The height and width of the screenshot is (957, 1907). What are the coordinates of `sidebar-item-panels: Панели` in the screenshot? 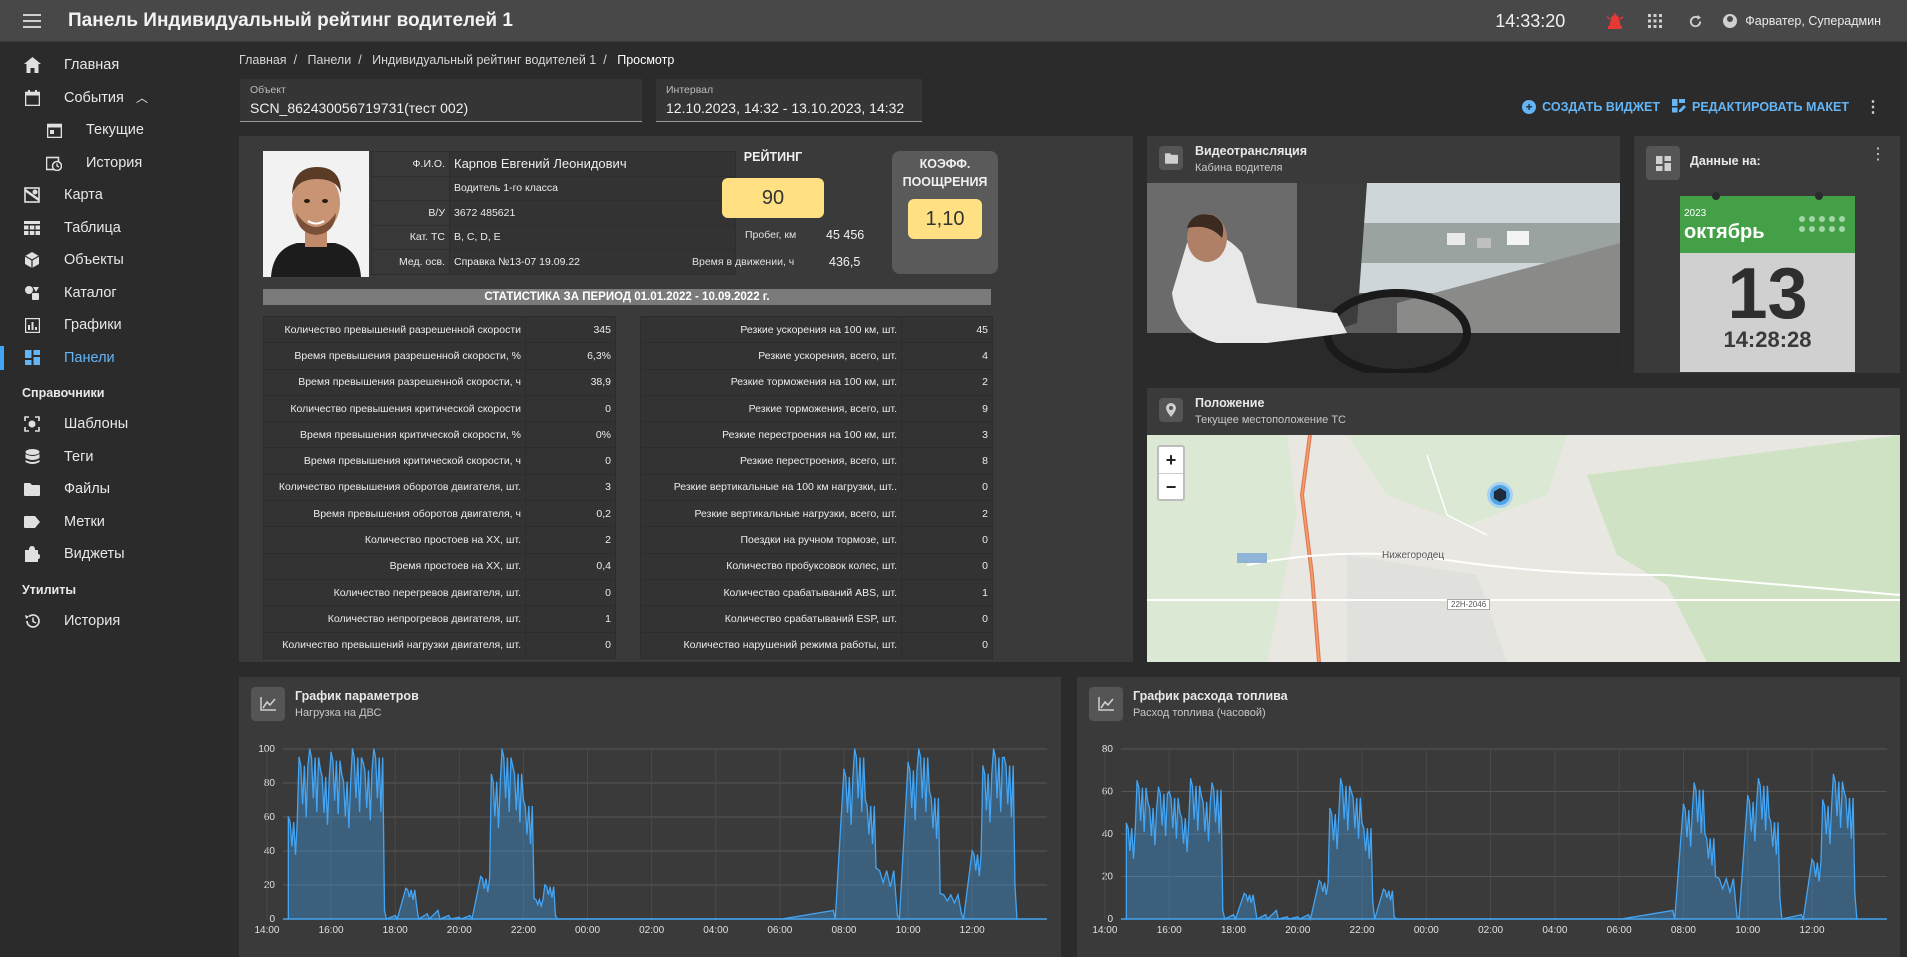 It's located at (110, 358).